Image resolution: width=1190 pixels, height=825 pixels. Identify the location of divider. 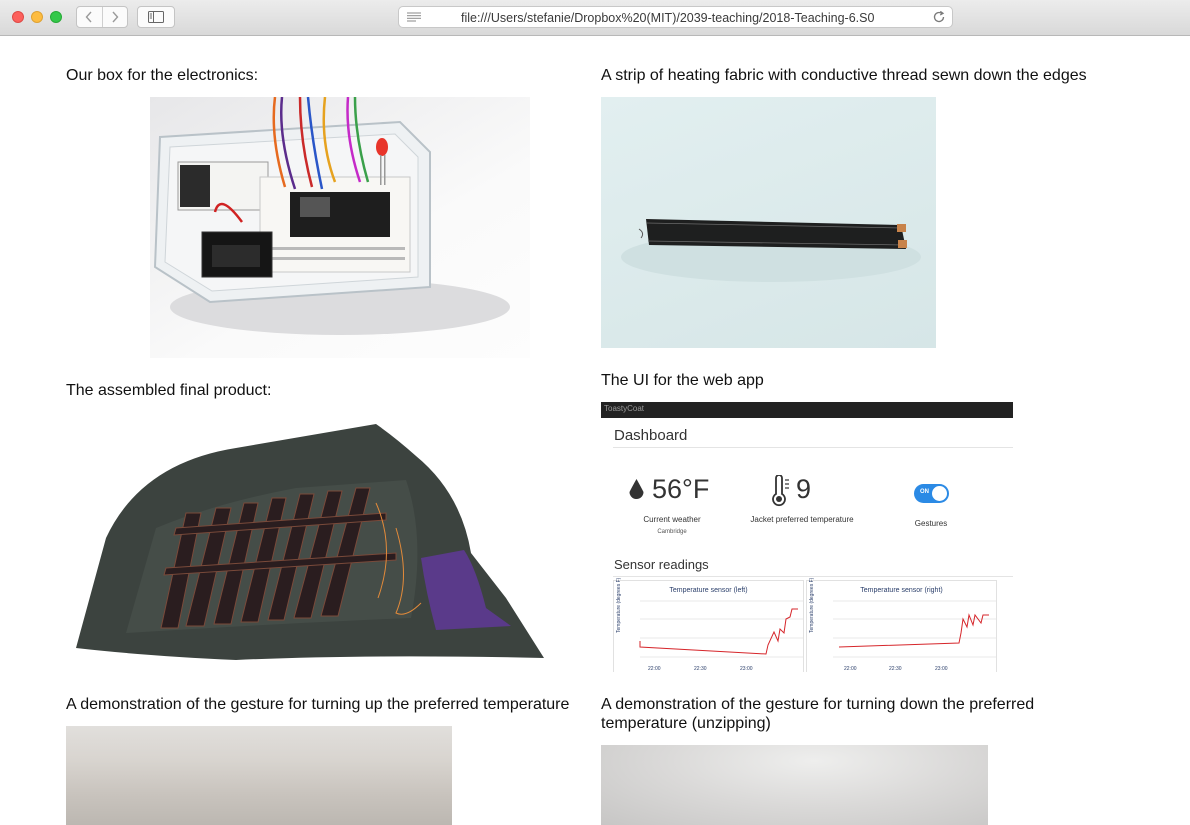
(813, 447).